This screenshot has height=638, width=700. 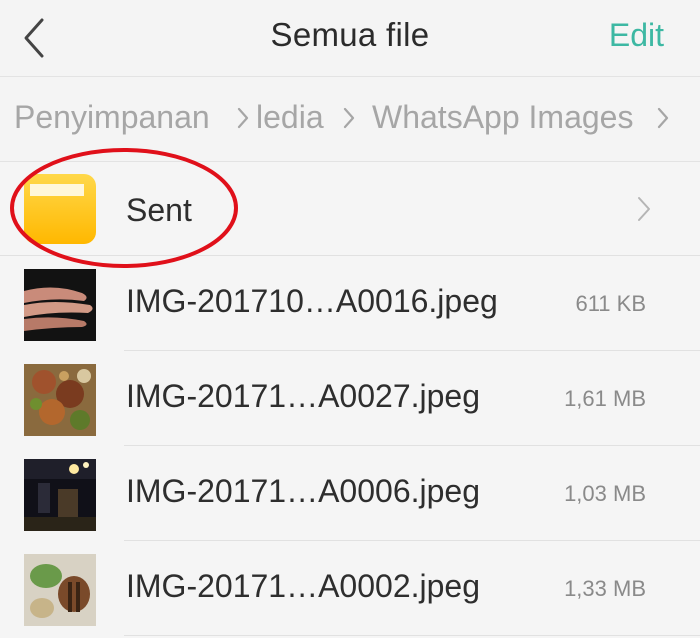 What do you see at coordinates (303, 396) in the screenshot?
I see `file-name: IMG-20171…A0027.jpeg` at bounding box center [303, 396].